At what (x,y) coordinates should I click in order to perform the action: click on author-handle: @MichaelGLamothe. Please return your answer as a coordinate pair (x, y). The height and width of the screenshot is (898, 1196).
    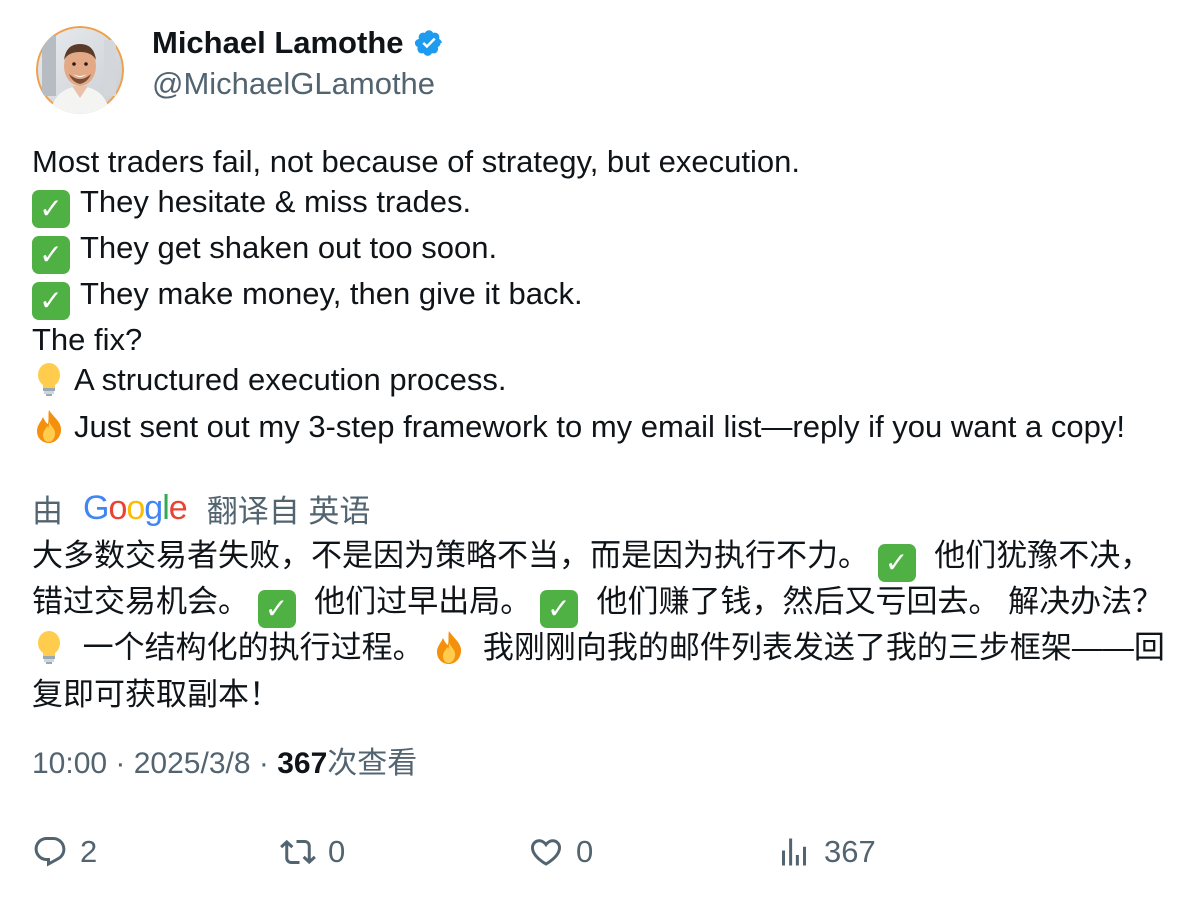
    Looking at the image, I should click on (298, 84).